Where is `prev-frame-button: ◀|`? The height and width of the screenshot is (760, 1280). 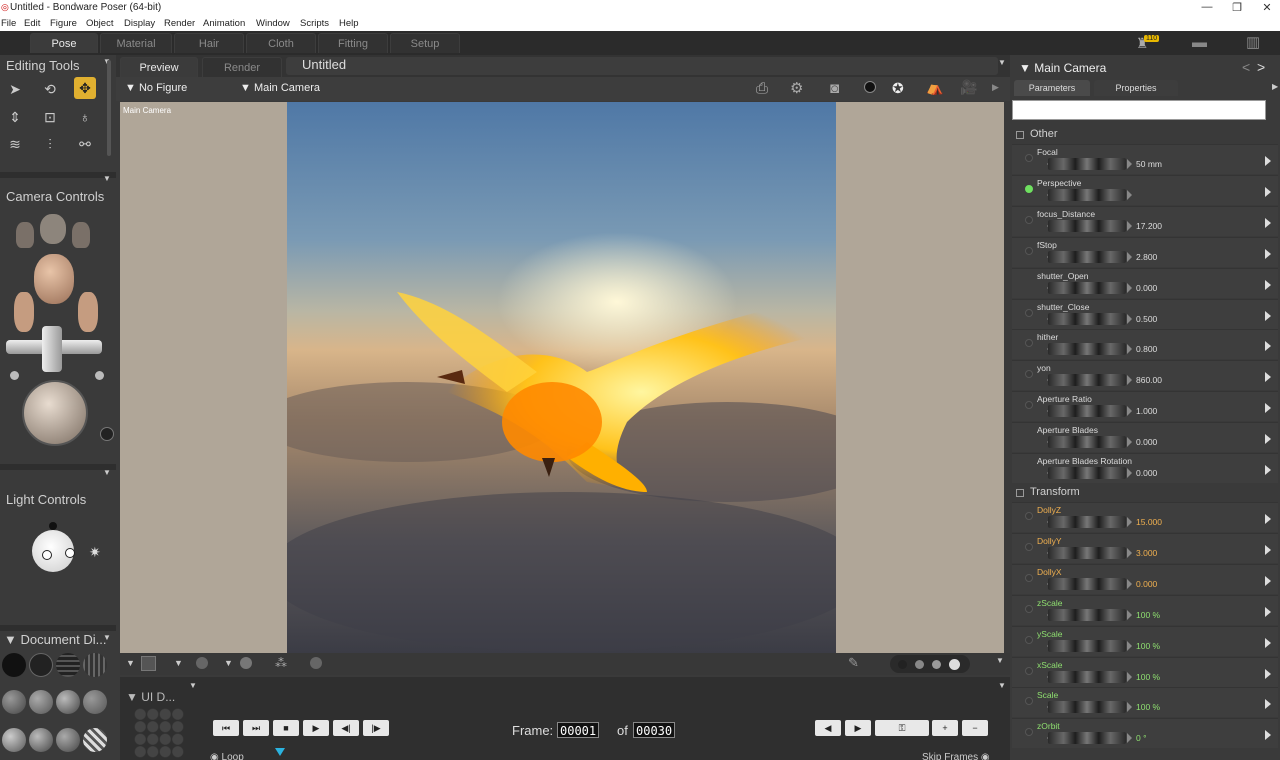 prev-frame-button: ◀| is located at coordinates (346, 728).